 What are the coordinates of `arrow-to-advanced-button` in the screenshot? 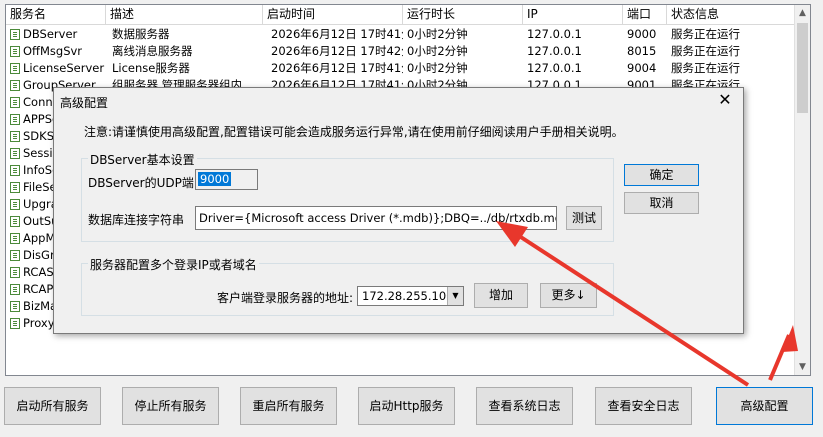 It's located at (779, 357).